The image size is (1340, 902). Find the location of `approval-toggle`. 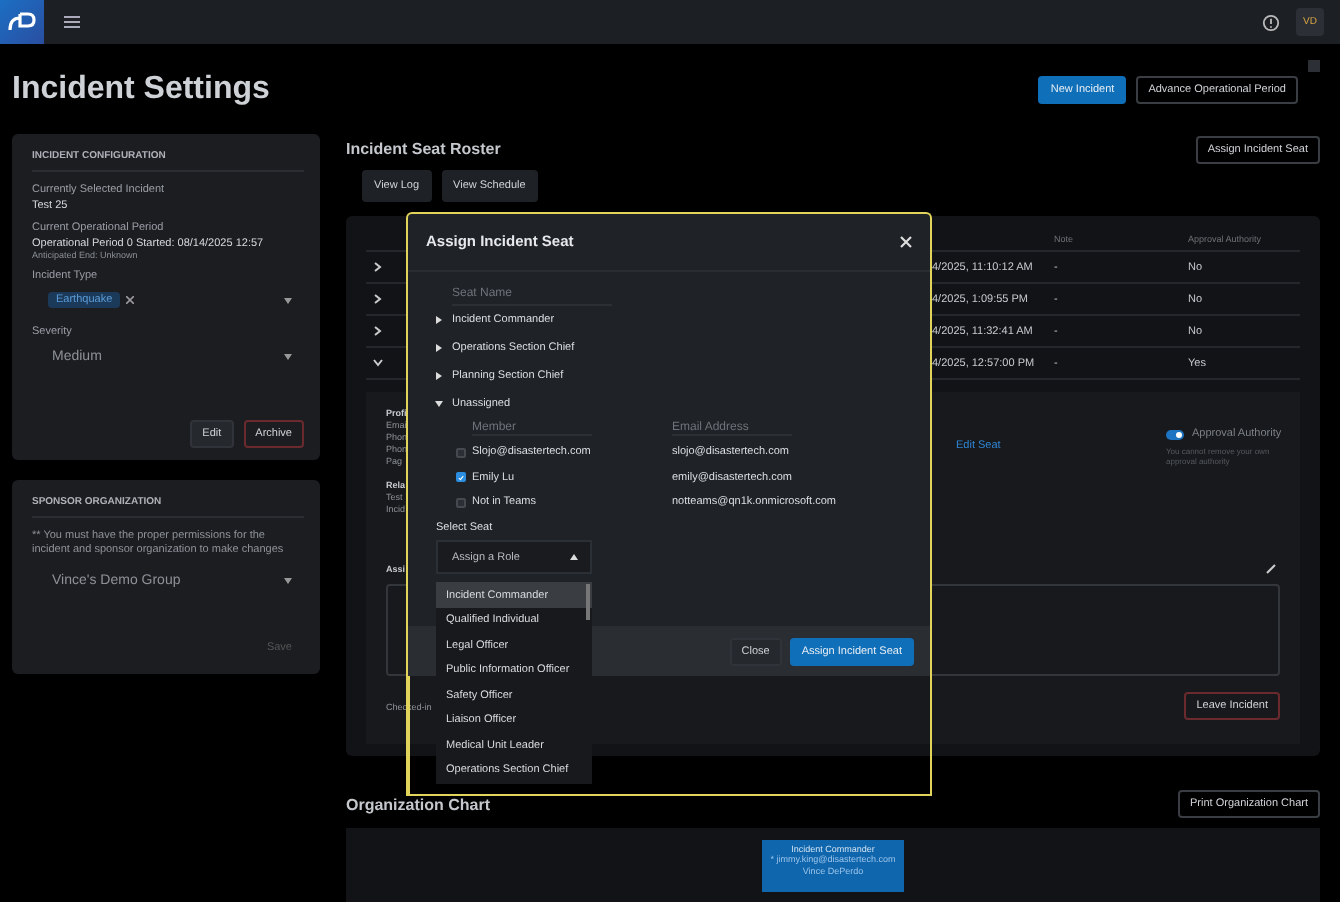

approval-toggle is located at coordinates (1175, 434).